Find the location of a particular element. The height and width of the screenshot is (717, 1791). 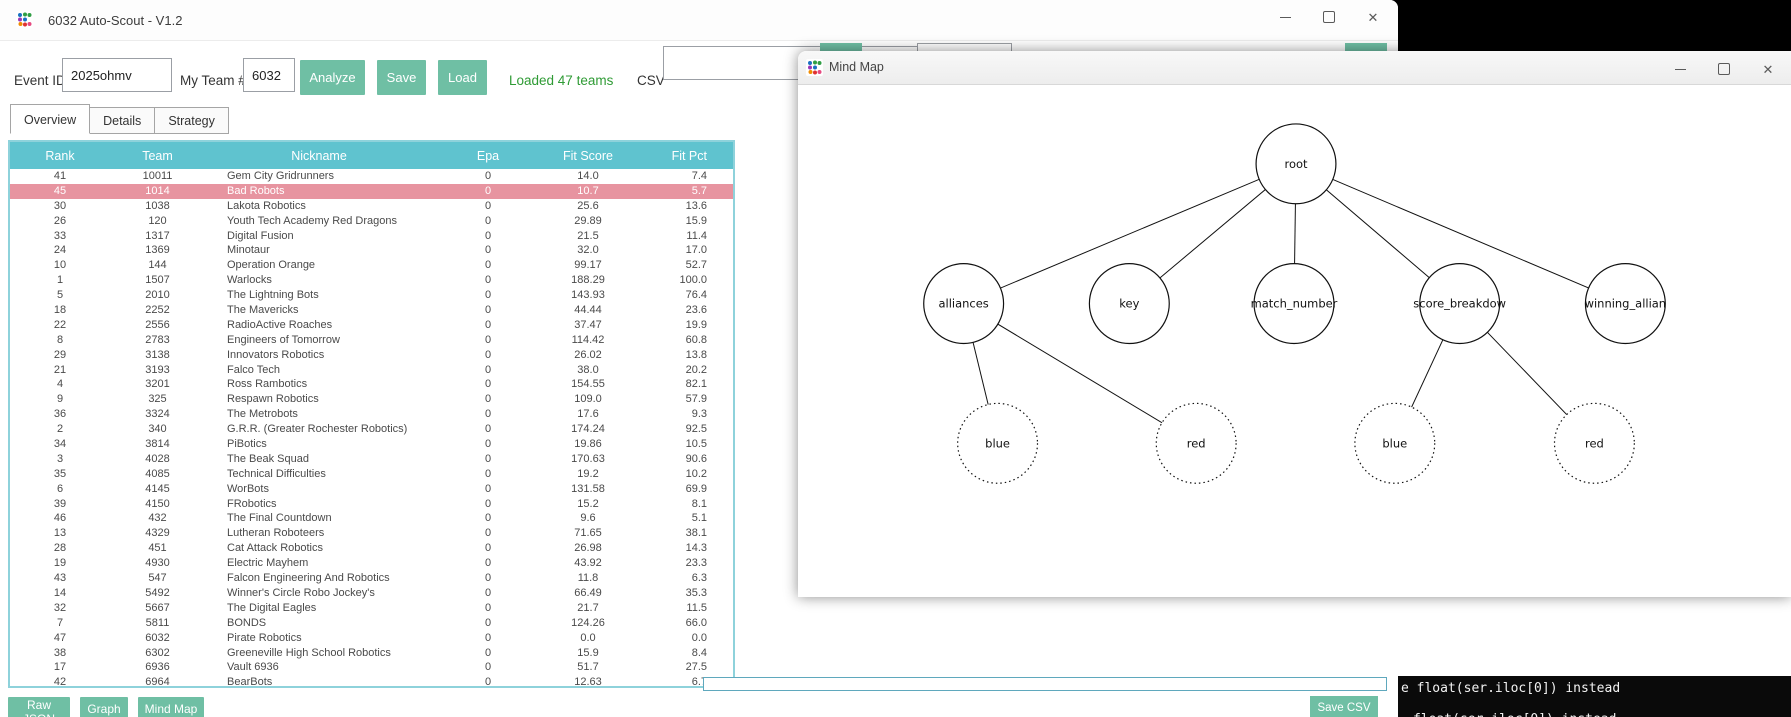

event-id-input is located at coordinates (117, 75).